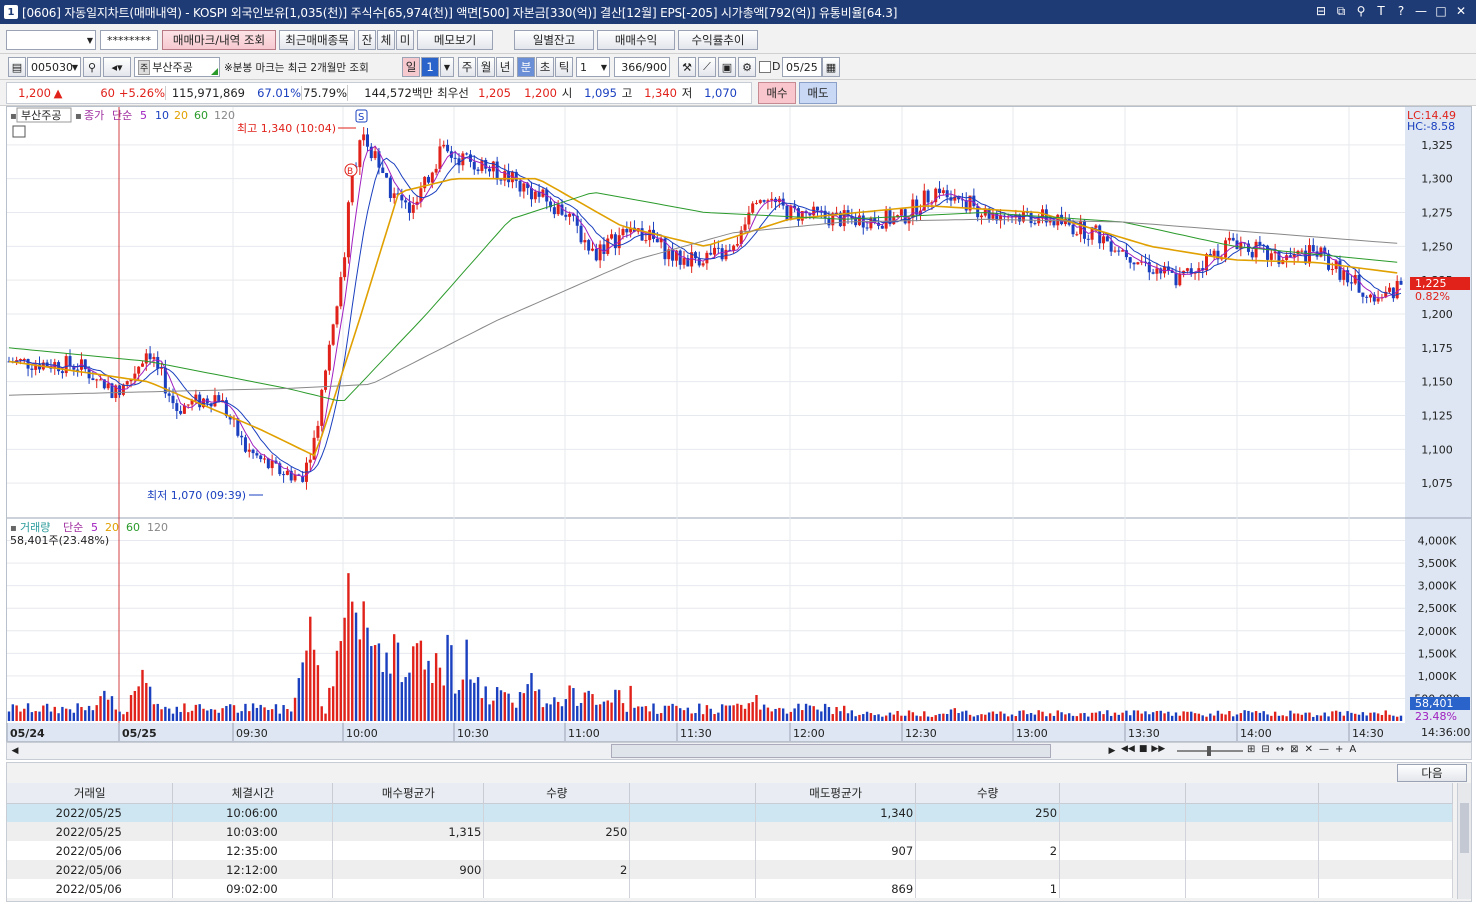 The height and width of the screenshot is (905, 1476). What do you see at coordinates (988, 793) in the screenshot?
I see `header-sell-qty: 수량` at bounding box center [988, 793].